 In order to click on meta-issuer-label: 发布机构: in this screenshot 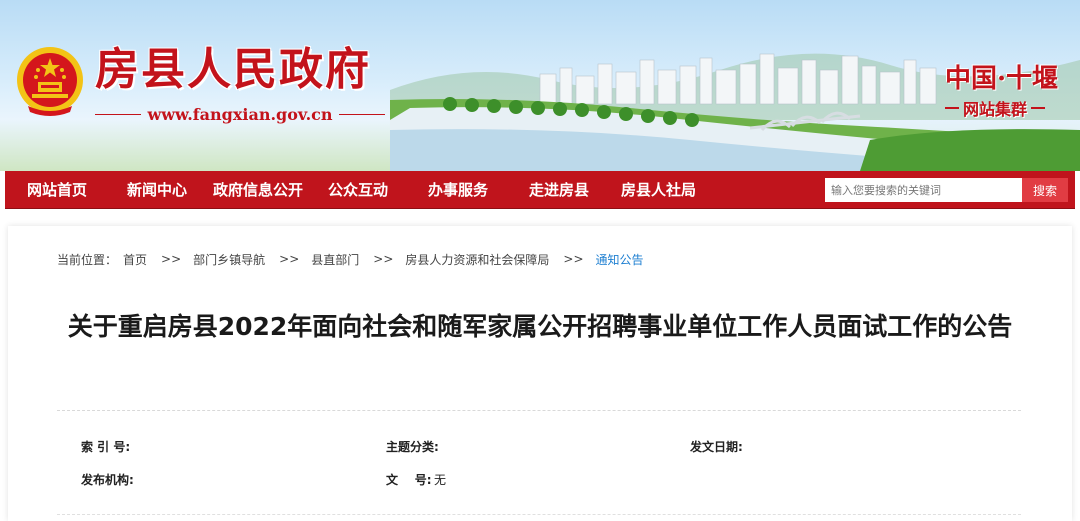, I will do `click(107, 480)`.